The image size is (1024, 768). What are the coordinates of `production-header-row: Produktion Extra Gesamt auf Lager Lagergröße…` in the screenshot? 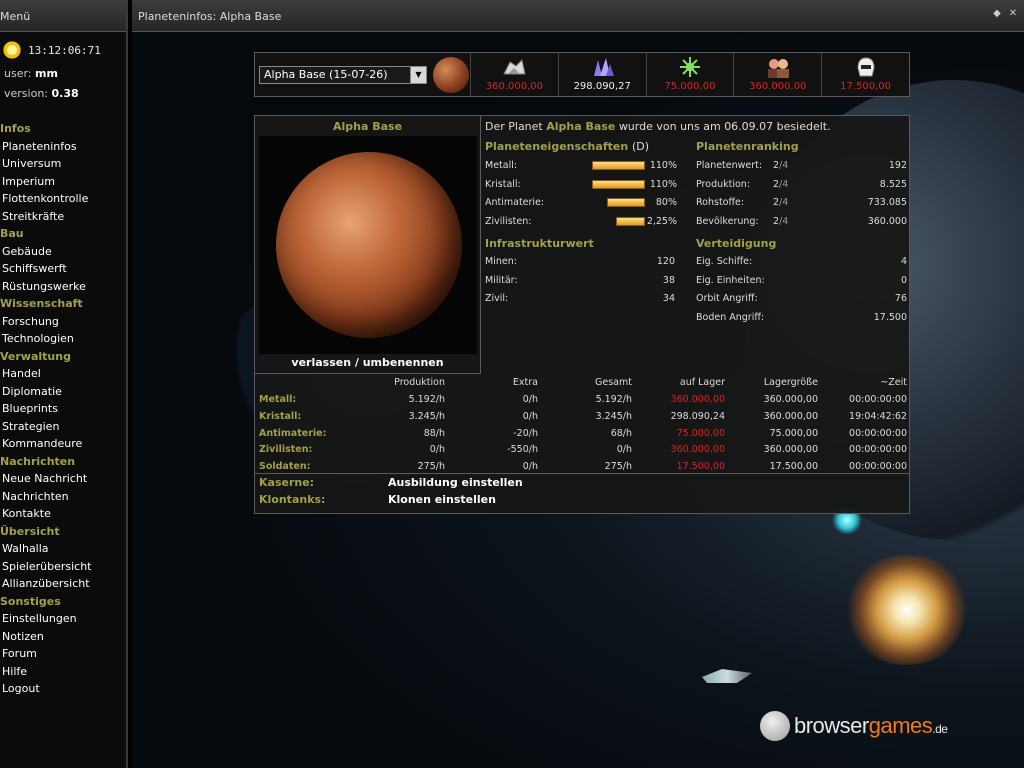 It's located at (582, 385).